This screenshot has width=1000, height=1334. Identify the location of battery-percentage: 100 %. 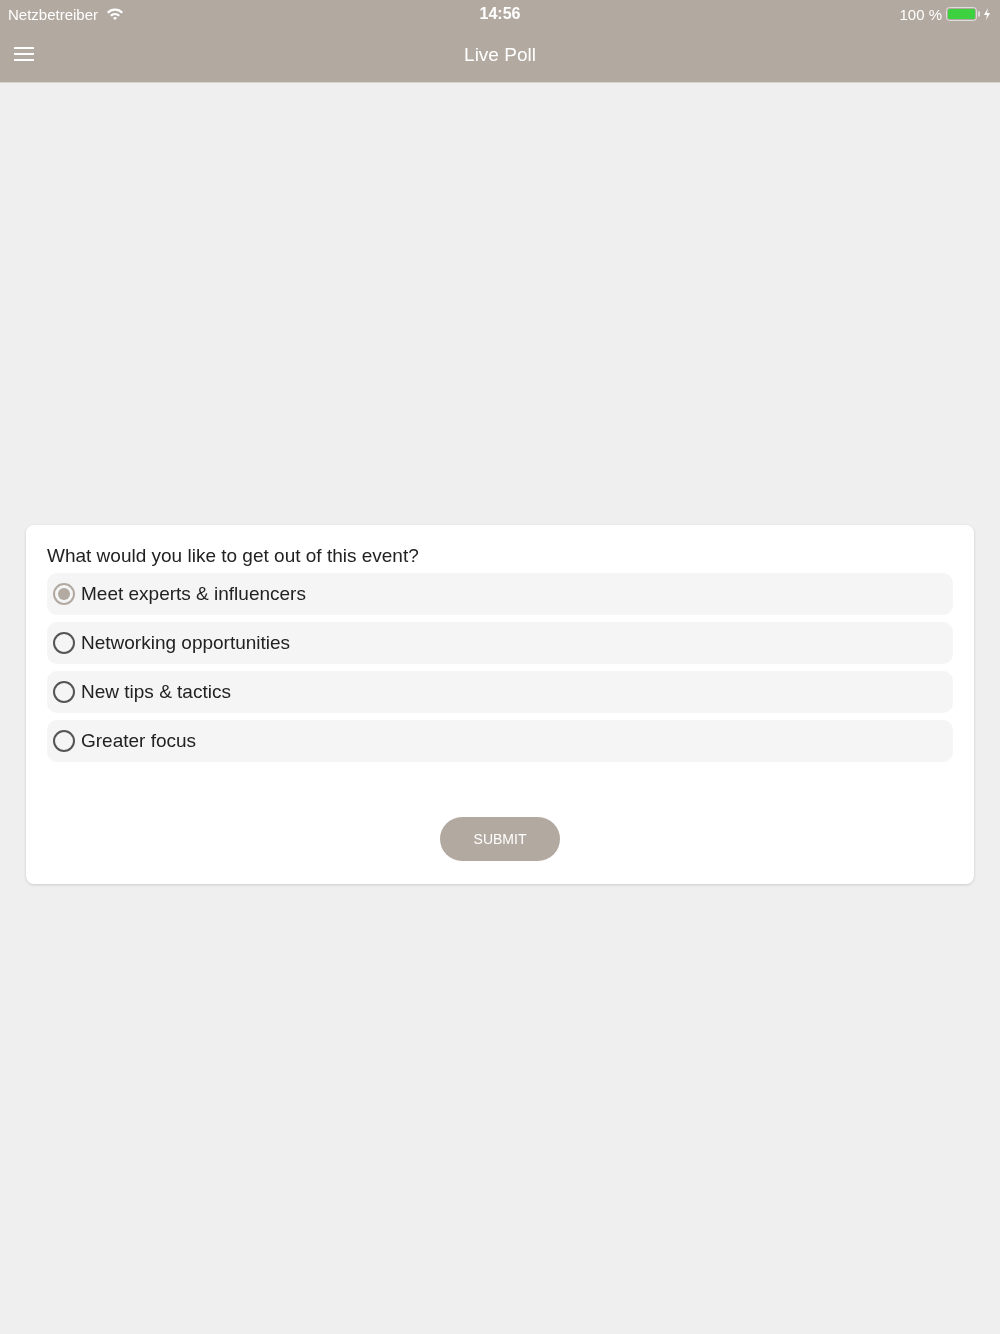
(920, 14).